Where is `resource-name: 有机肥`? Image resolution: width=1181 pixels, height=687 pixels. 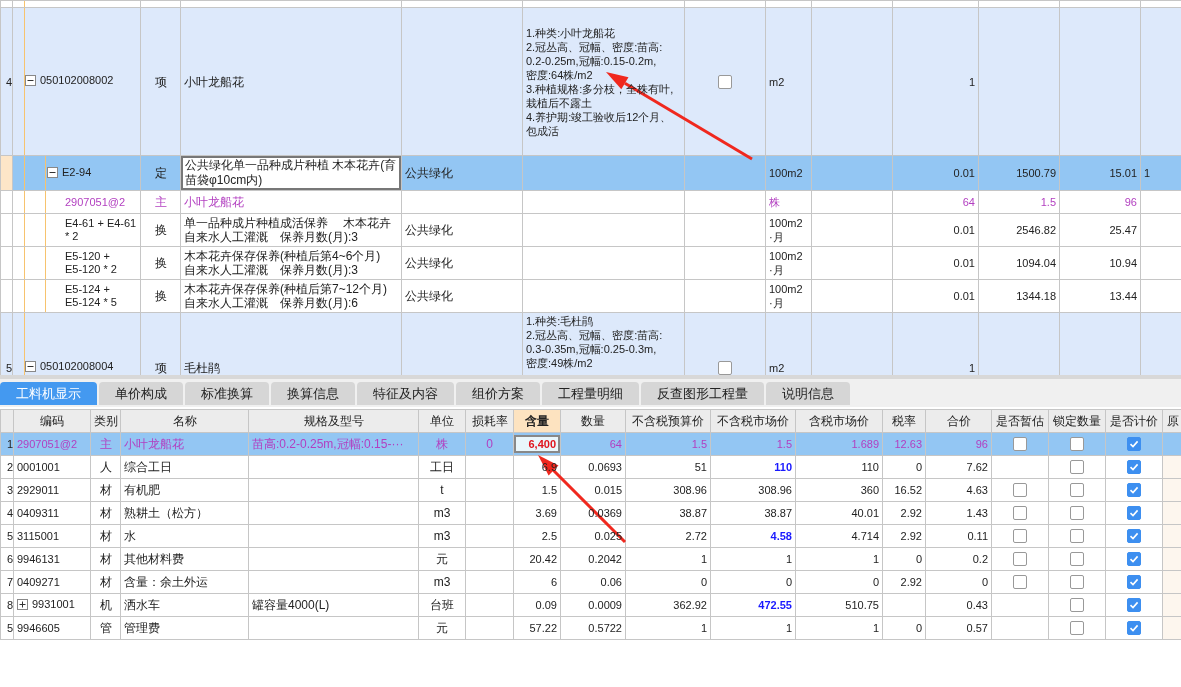
resource-name: 有机肥 is located at coordinates (142, 489).